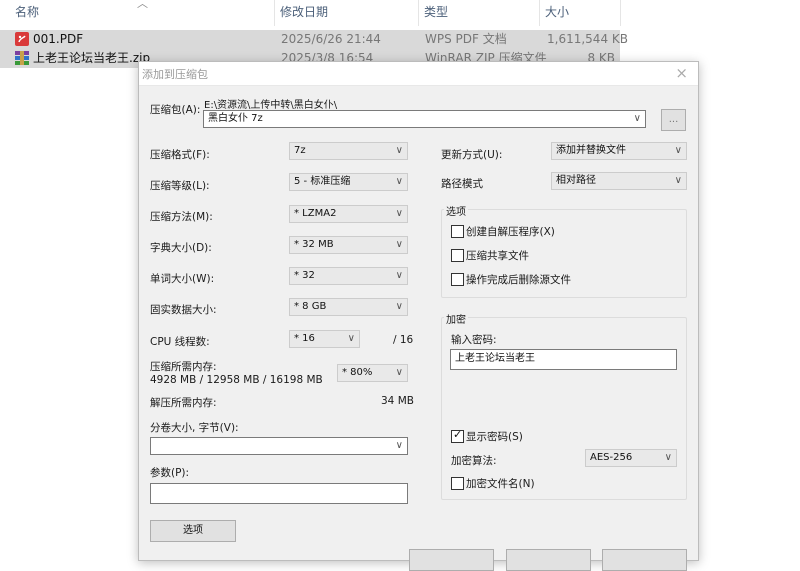  Describe the element at coordinates (301, 13) in the screenshot. I see `column-header-date: 修改日期` at that location.